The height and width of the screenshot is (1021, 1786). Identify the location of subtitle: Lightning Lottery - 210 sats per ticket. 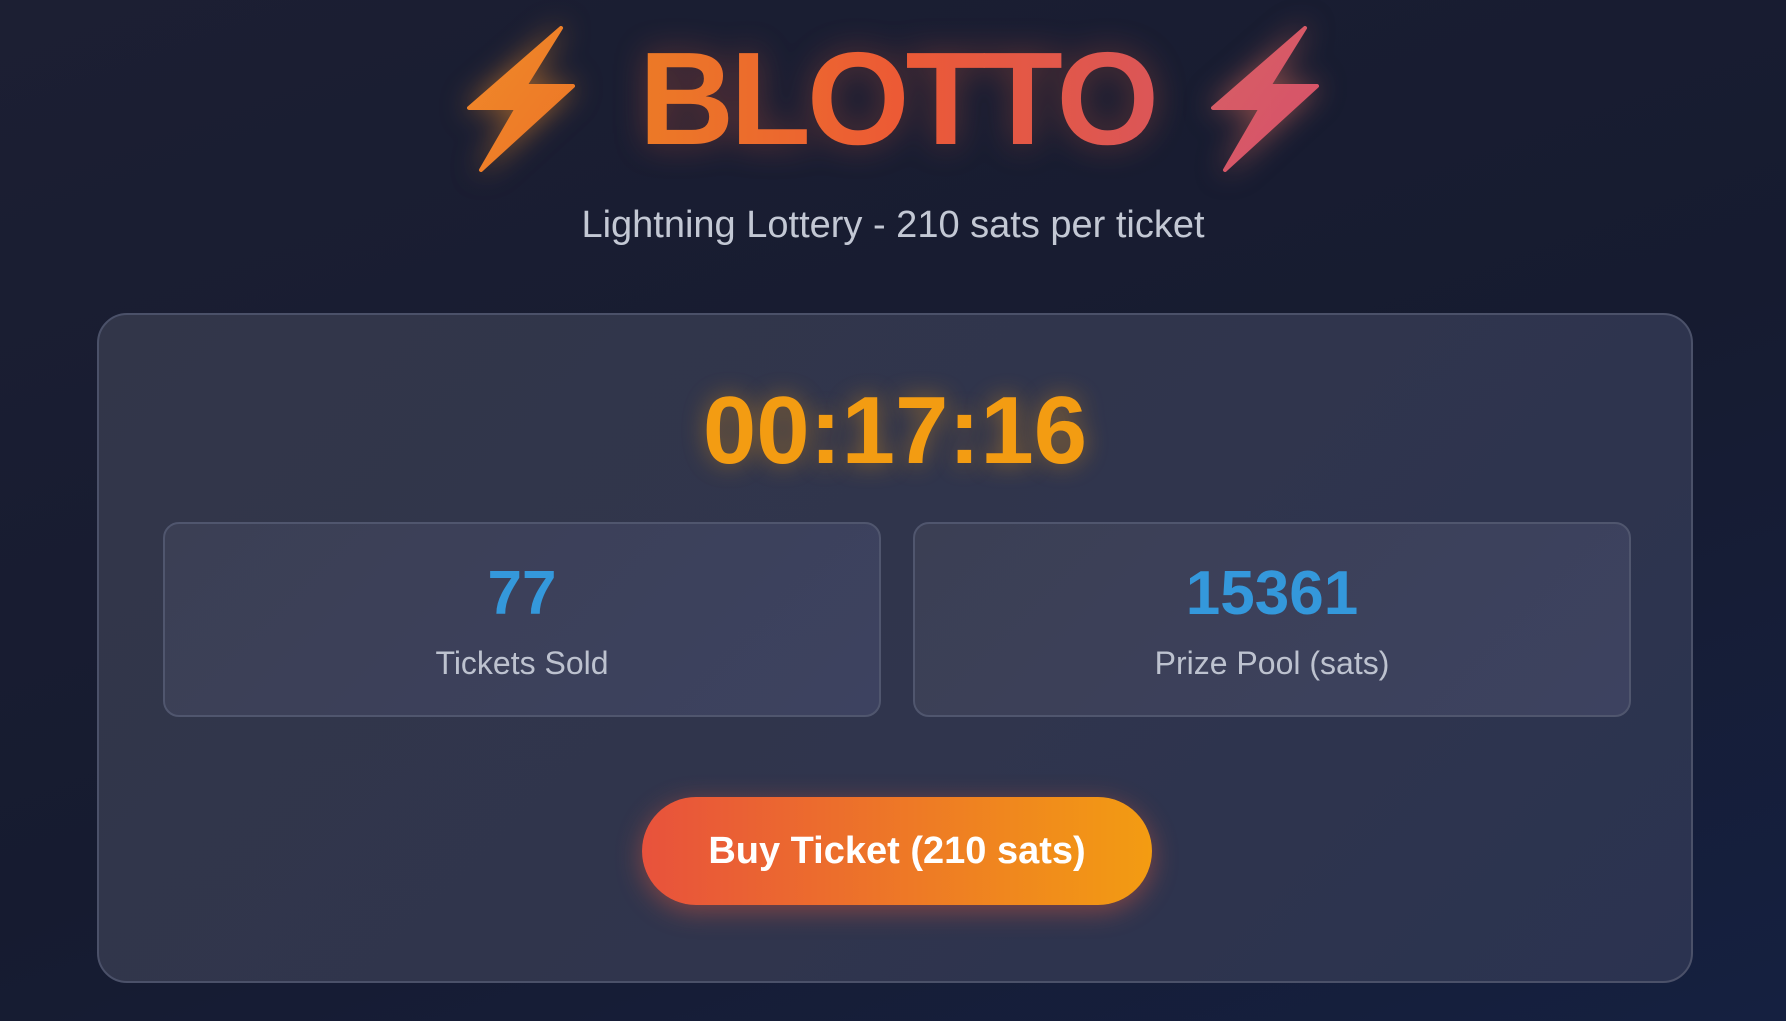
(893, 225).